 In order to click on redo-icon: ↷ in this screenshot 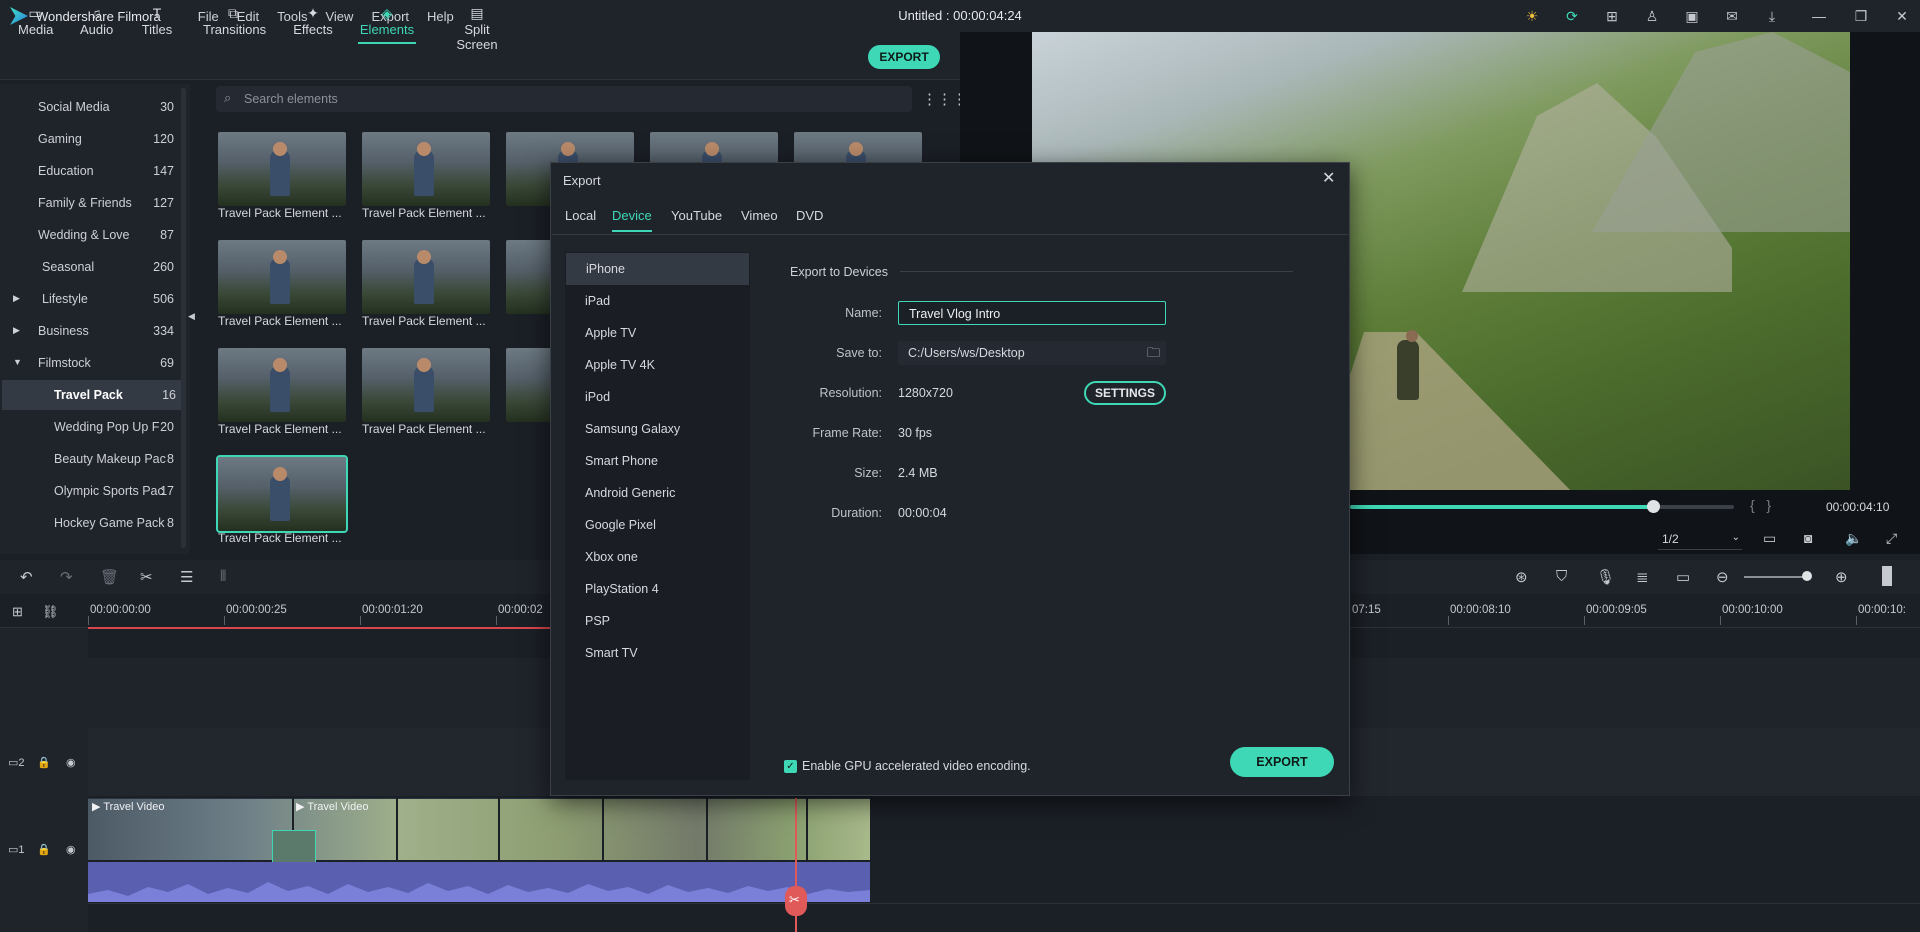, I will do `click(66, 577)`.